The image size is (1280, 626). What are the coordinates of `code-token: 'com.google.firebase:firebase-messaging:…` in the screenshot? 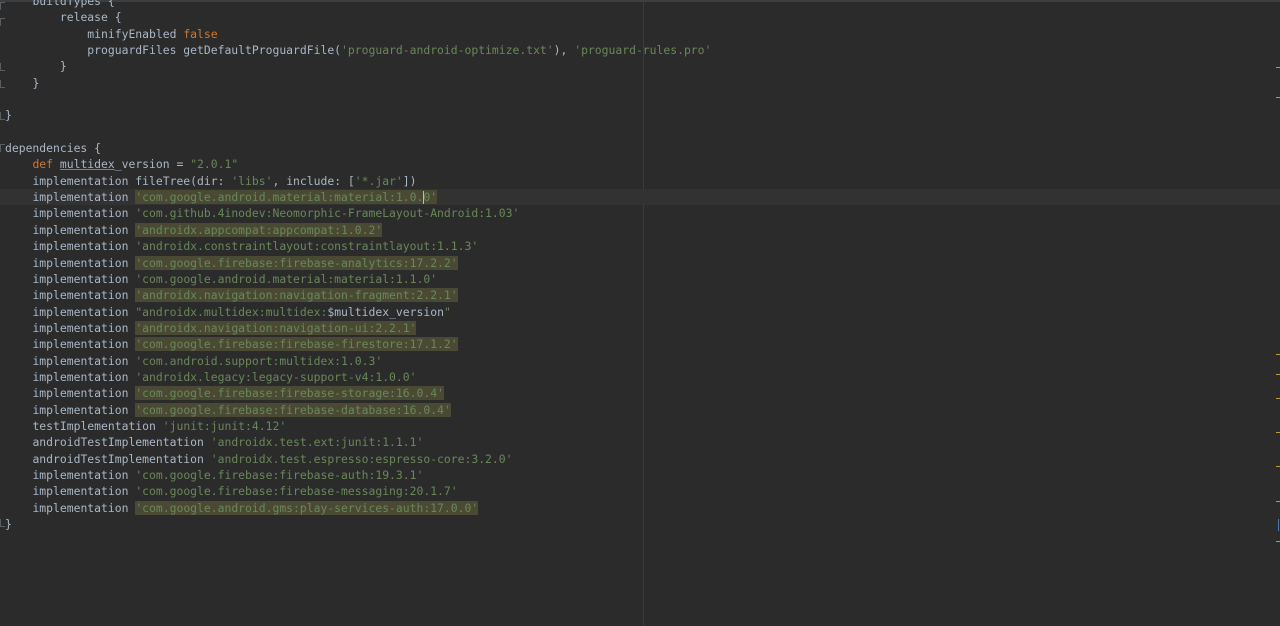 It's located at (296, 491).